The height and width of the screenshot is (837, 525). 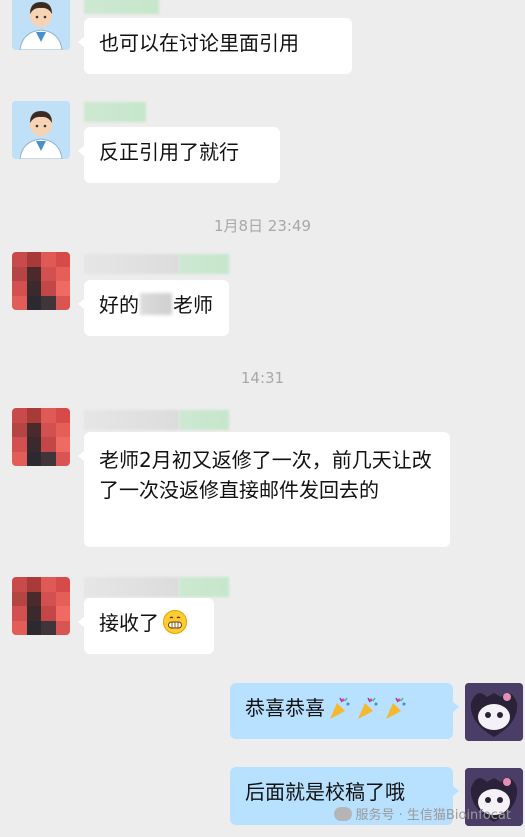 I want to click on message-bubble: 反正引用了就行, so click(x=179, y=155).